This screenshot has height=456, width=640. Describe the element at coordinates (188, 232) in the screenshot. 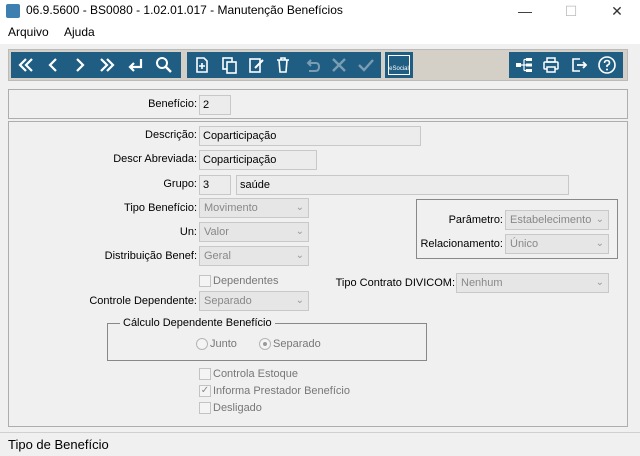

I see `un-label: Un:` at that location.